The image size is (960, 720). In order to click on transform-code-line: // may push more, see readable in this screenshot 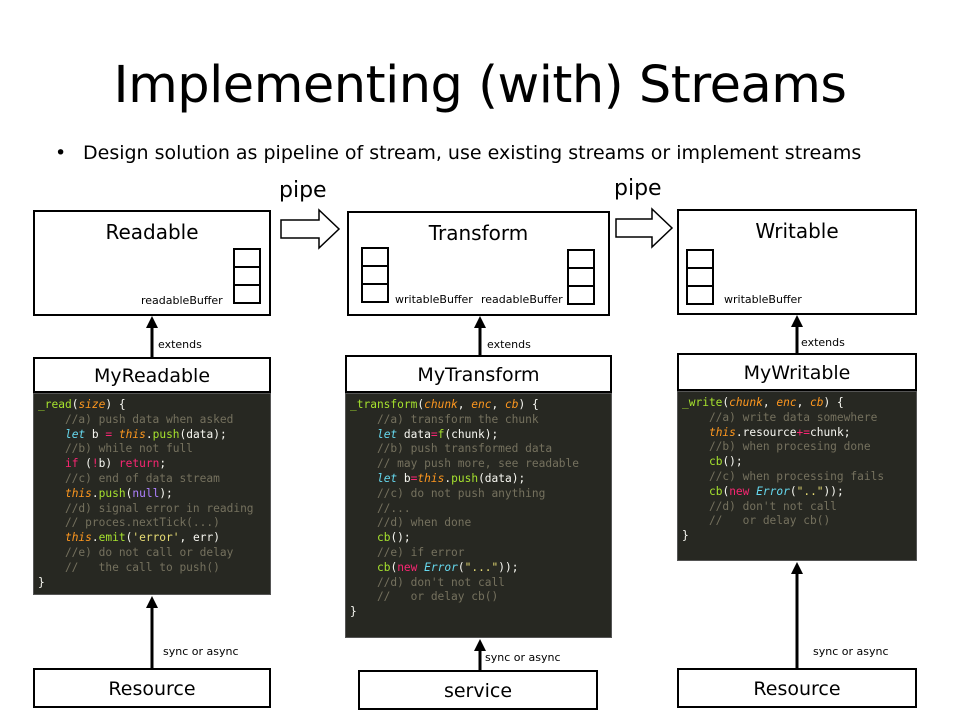, I will do `click(480, 464)`.